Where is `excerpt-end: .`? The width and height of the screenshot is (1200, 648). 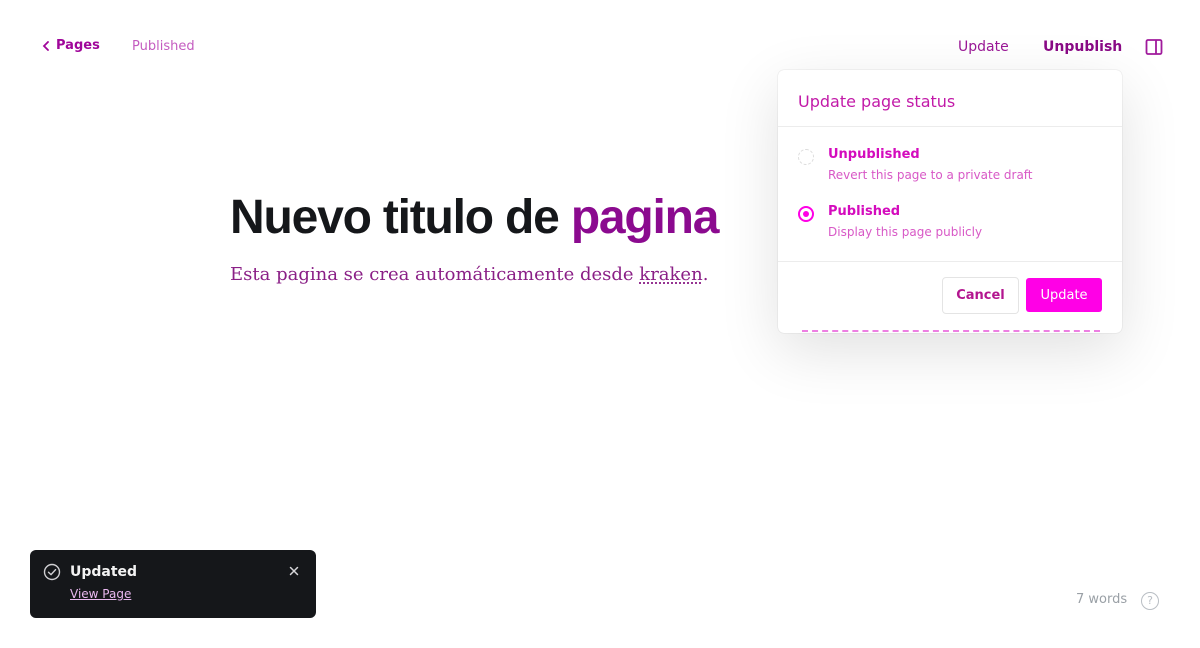 excerpt-end: . is located at coordinates (705, 274).